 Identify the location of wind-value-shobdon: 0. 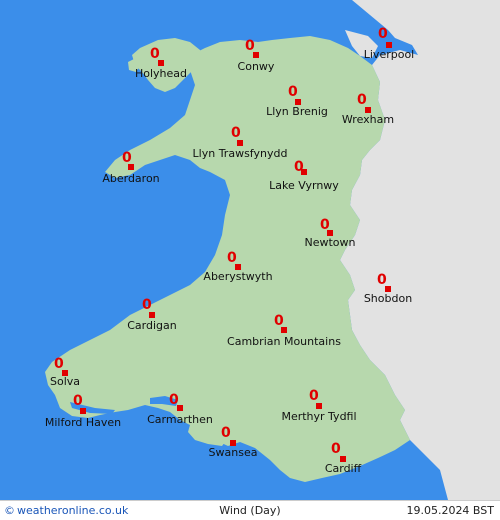
(382, 280).